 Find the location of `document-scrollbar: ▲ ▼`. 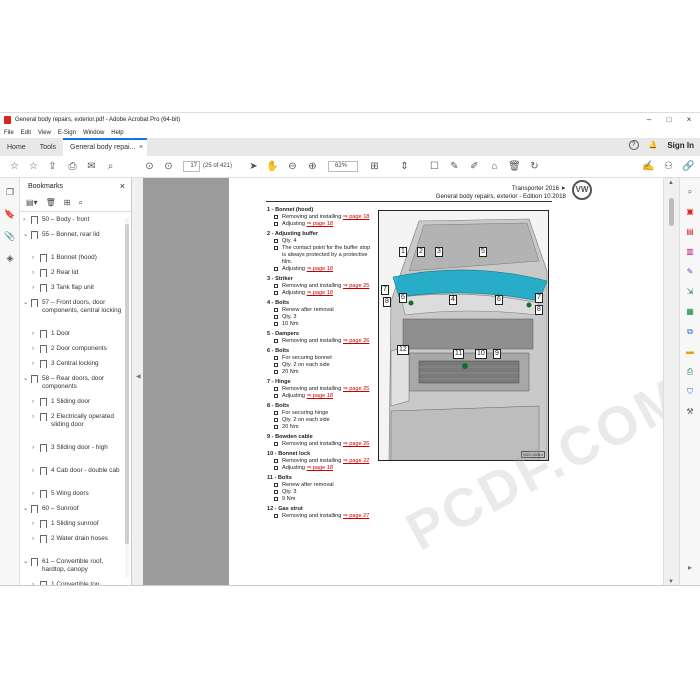

document-scrollbar: ▲ ▼ is located at coordinates (671, 381).